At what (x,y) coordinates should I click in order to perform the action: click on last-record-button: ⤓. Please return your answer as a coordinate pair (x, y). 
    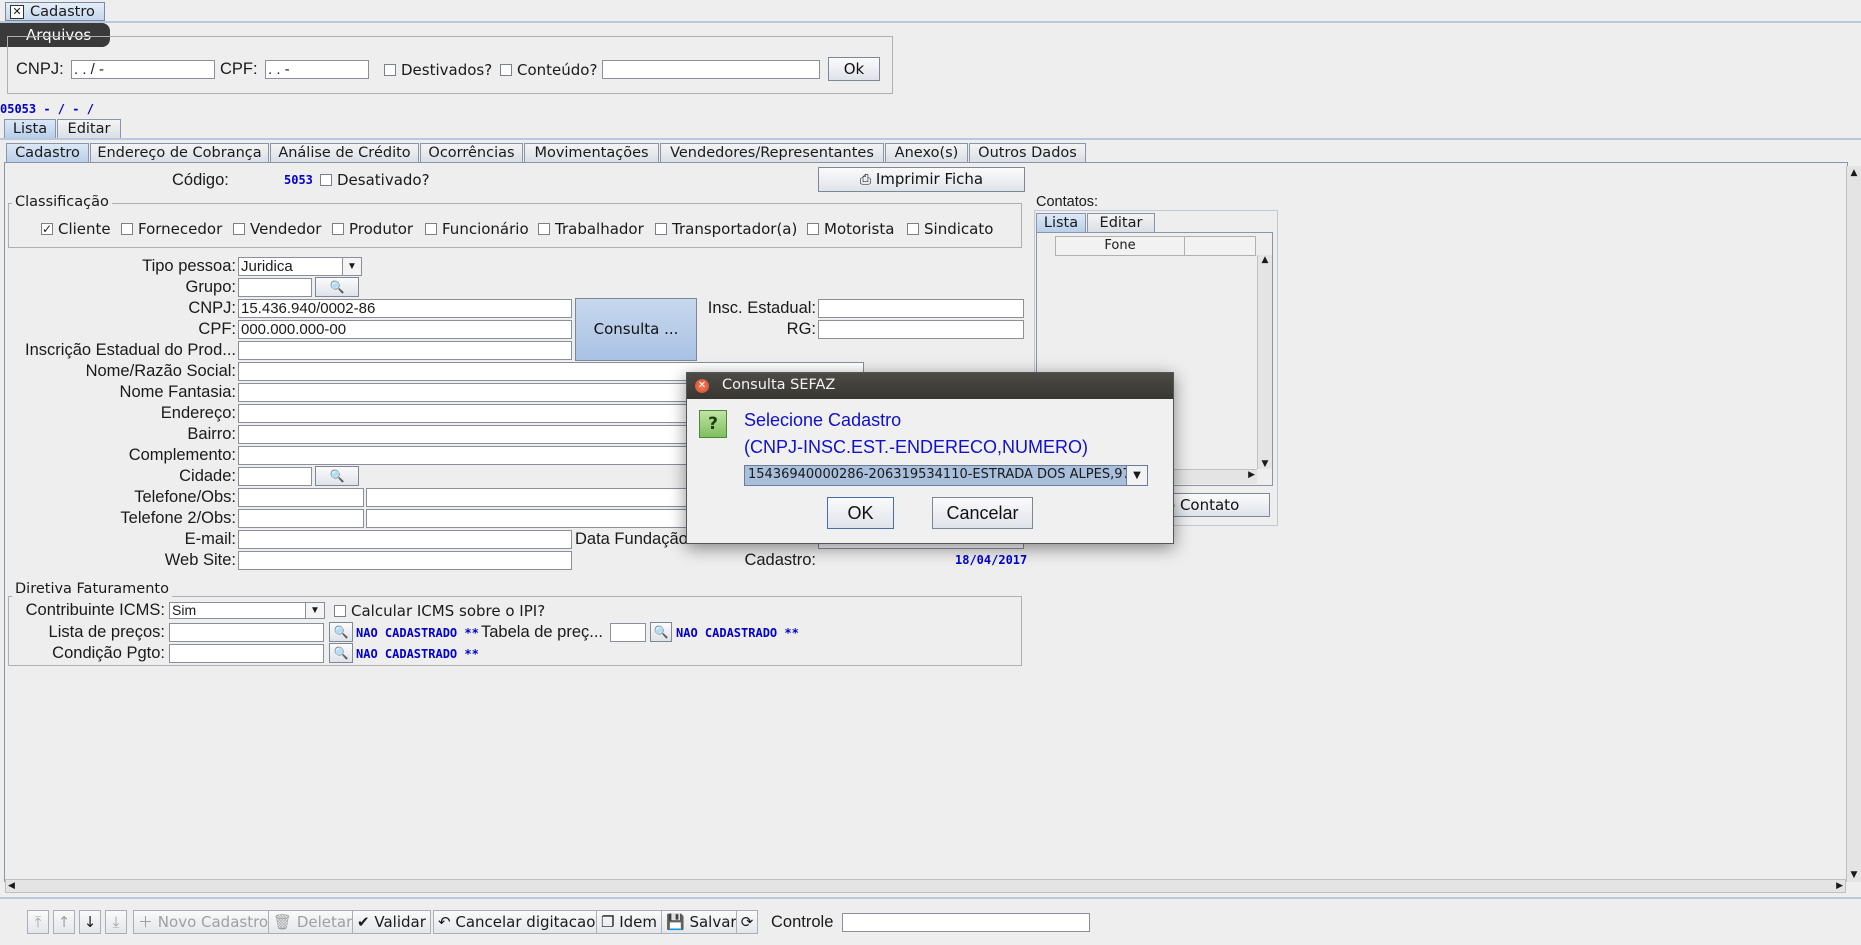
    Looking at the image, I should click on (116, 922).